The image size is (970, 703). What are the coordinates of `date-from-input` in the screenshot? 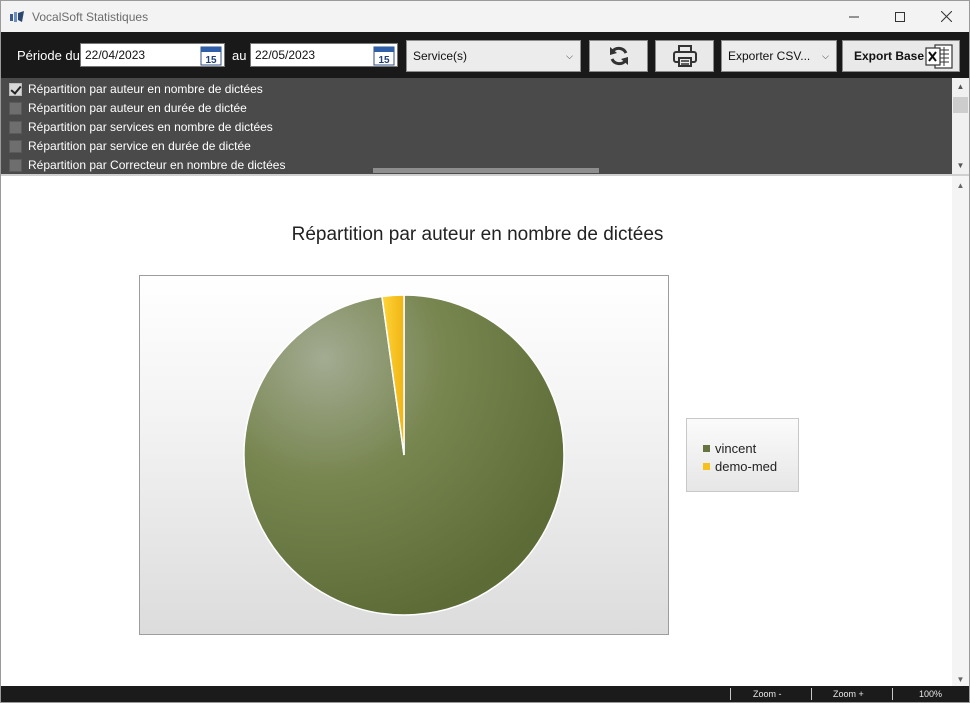 It's located at (141, 55).